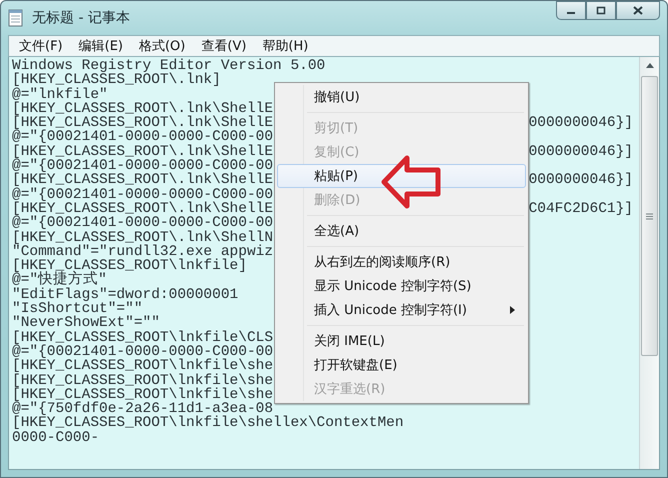 The height and width of the screenshot is (478, 668). What do you see at coordinates (143, 409) in the screenshot?
I see `text-line: @="{750fdf0e-2a26-11d1-a3ea-08` at bounding box center [143, 409].